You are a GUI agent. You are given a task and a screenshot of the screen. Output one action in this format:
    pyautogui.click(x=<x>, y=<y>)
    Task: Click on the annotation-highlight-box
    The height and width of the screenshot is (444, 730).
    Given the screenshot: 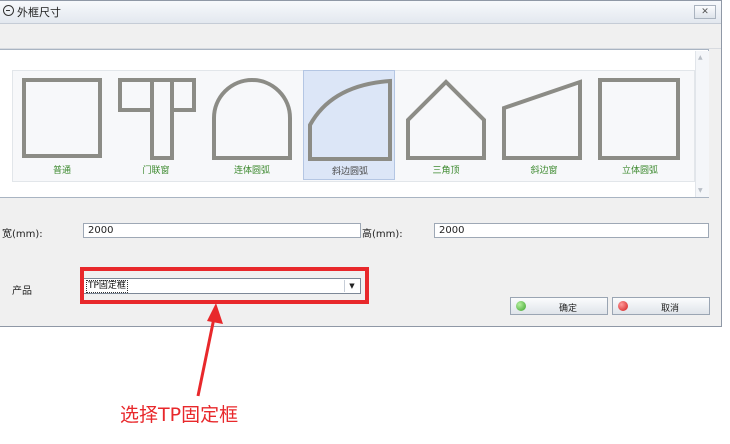 What is the action you would take?
    pyautogui.click(x=224, y=285)
    